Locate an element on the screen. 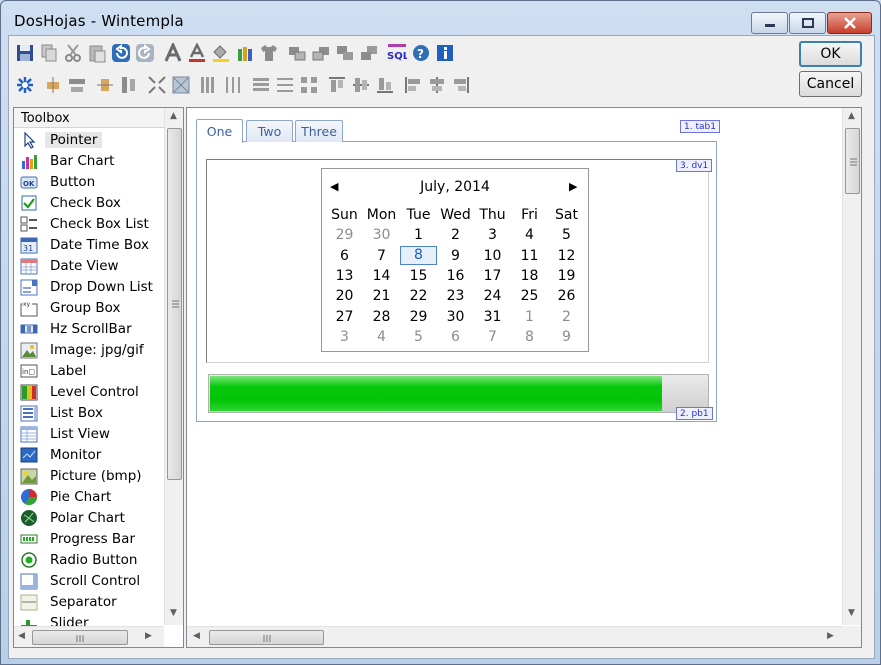  calendar-day: 17 is located at coordinates (492, 276).